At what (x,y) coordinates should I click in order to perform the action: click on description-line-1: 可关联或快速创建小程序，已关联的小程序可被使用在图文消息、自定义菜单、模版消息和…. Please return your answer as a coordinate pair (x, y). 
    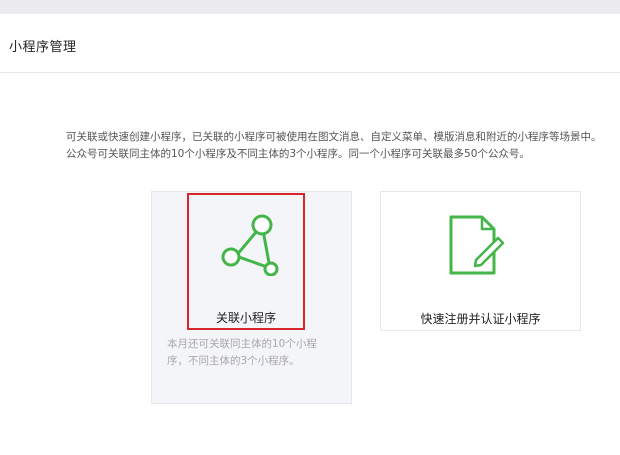
    Looking at the image, I should click on (334, 137).